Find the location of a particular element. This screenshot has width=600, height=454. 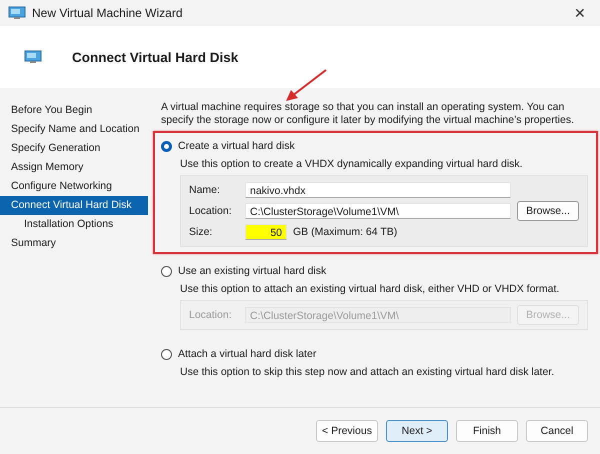

option-description: Use this option to attach an existing virtual hard disk, either VHD or VHDX format. is located at coordinates (370, 289).